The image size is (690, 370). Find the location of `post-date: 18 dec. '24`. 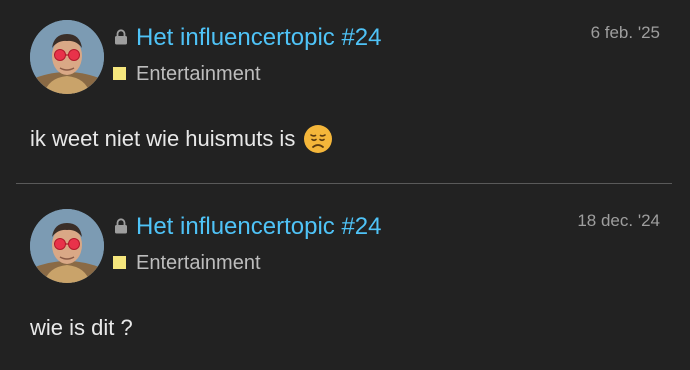

post-date: 18 dec. '24 is located at coordinates (618, 221).